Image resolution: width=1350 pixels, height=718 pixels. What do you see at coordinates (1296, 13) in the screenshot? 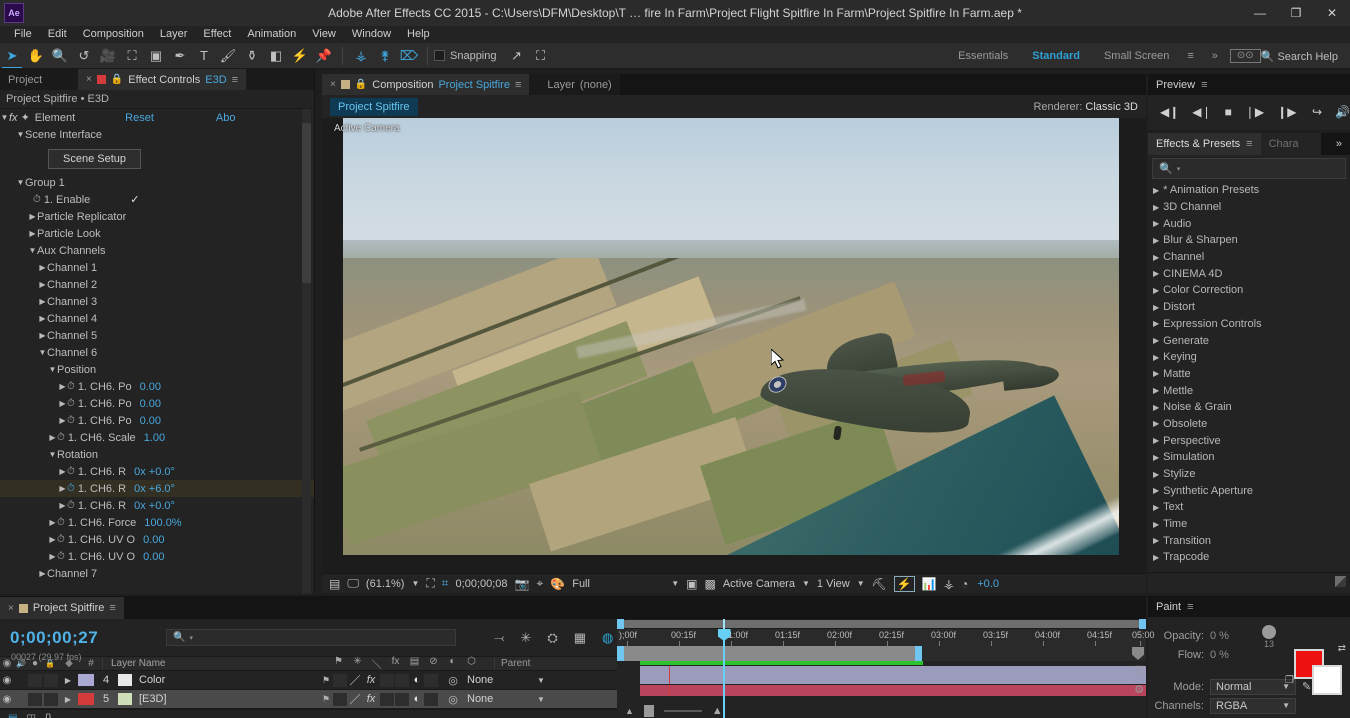
I see `maximize-button: ❐` at bounding box center [1296, 13].